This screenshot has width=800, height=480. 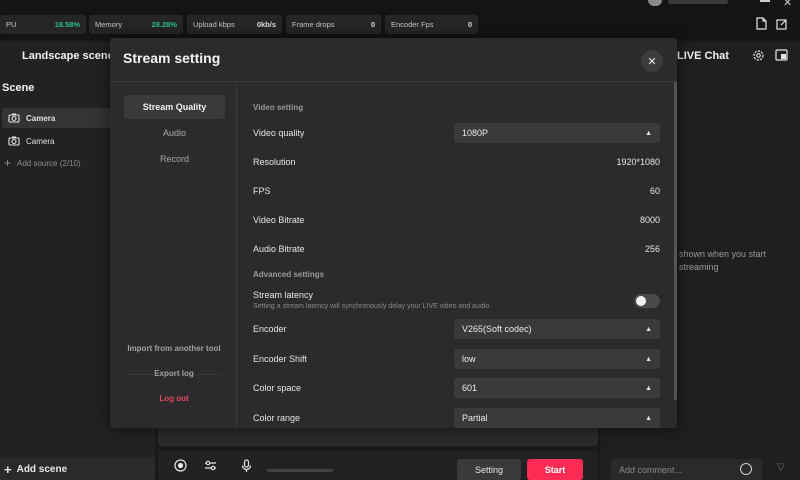 What do you see at coordinates (652, 249) in the screenshot?
I see `audio-bitrate-value: 256` at bounding box center [652, 249].